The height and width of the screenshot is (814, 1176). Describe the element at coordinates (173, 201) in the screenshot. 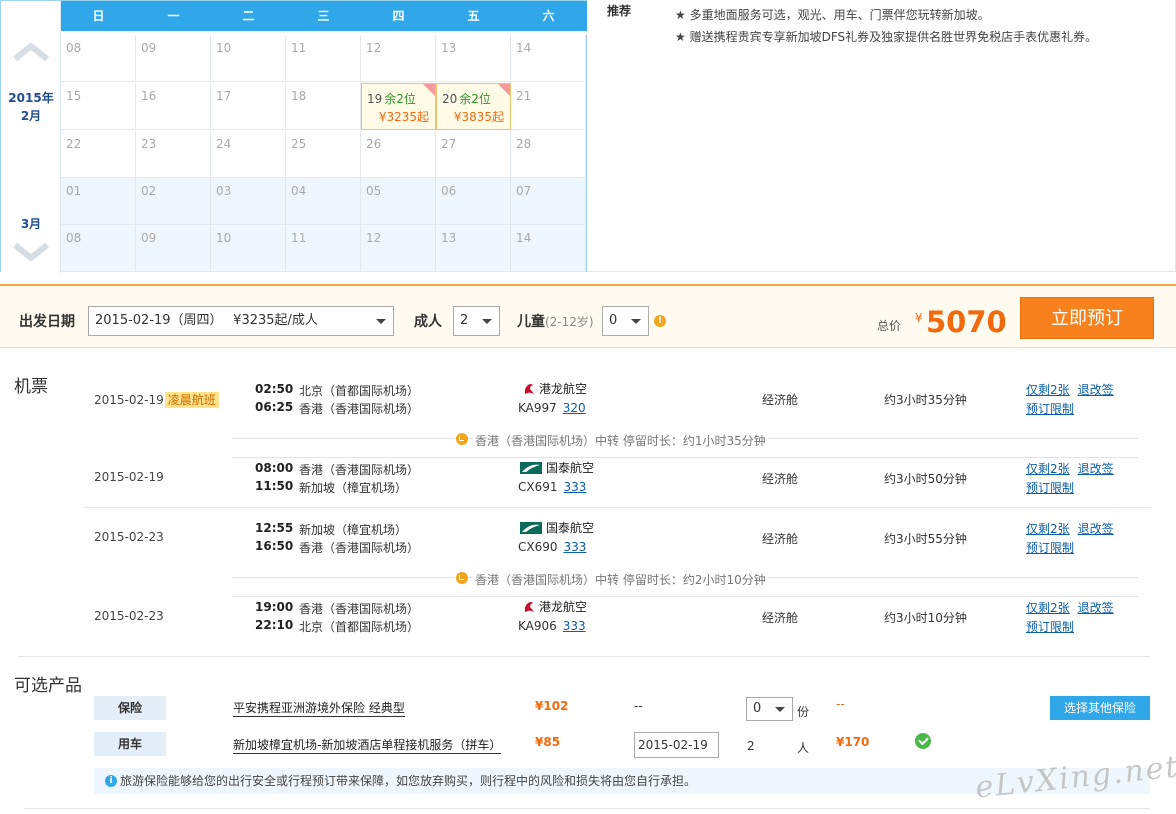

I see `calendar-day-cell: 02` at that location.